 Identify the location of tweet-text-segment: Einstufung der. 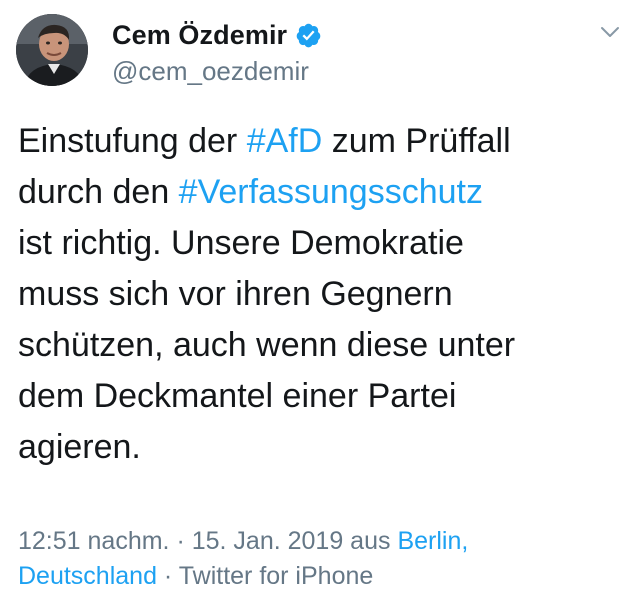
(132, 141).